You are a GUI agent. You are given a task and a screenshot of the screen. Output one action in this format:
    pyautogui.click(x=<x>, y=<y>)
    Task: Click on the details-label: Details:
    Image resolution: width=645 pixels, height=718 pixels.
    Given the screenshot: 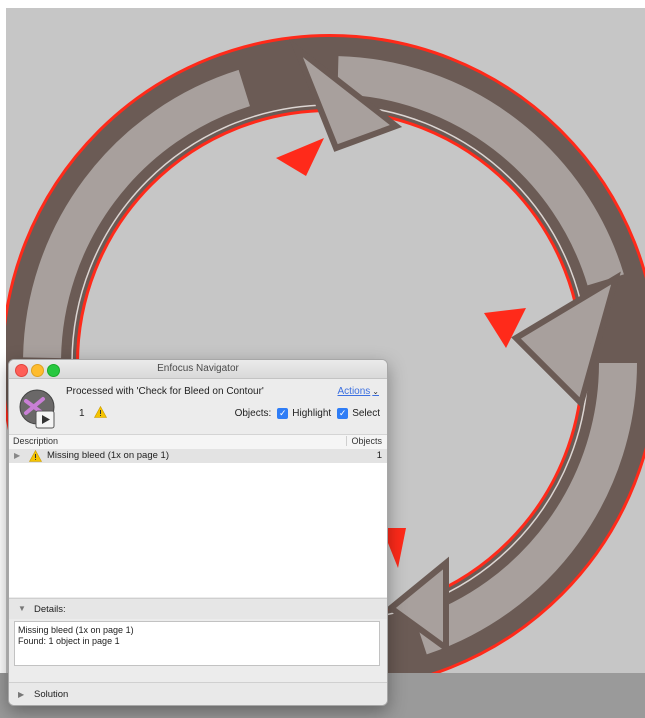 What is the action you would take?
    pyautogui.click(x=50, y=609)
    